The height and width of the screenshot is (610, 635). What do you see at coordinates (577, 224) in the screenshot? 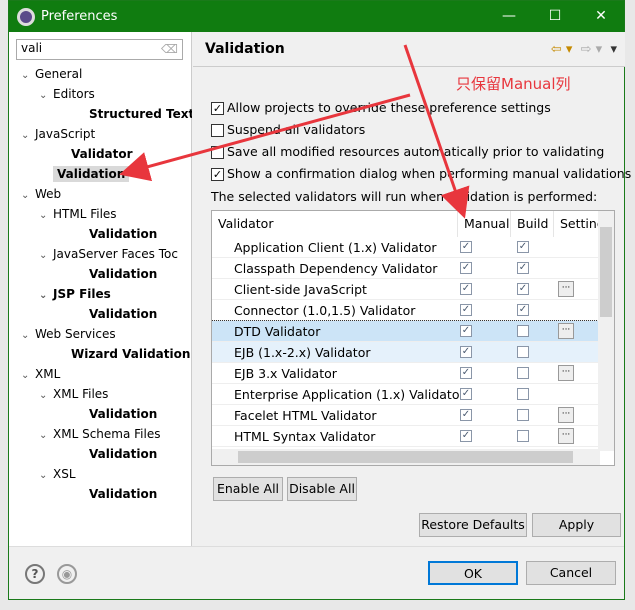
I see `column-header-settings: Settings` at bounding box center [577, 224].